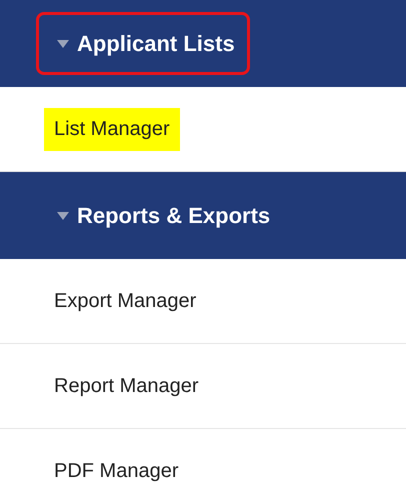 The width and height of the screenshot is (406, 489). Describe the element at coordinates (126, 386) in the screenshot. I see `menu-item: Report Manager` at that location.